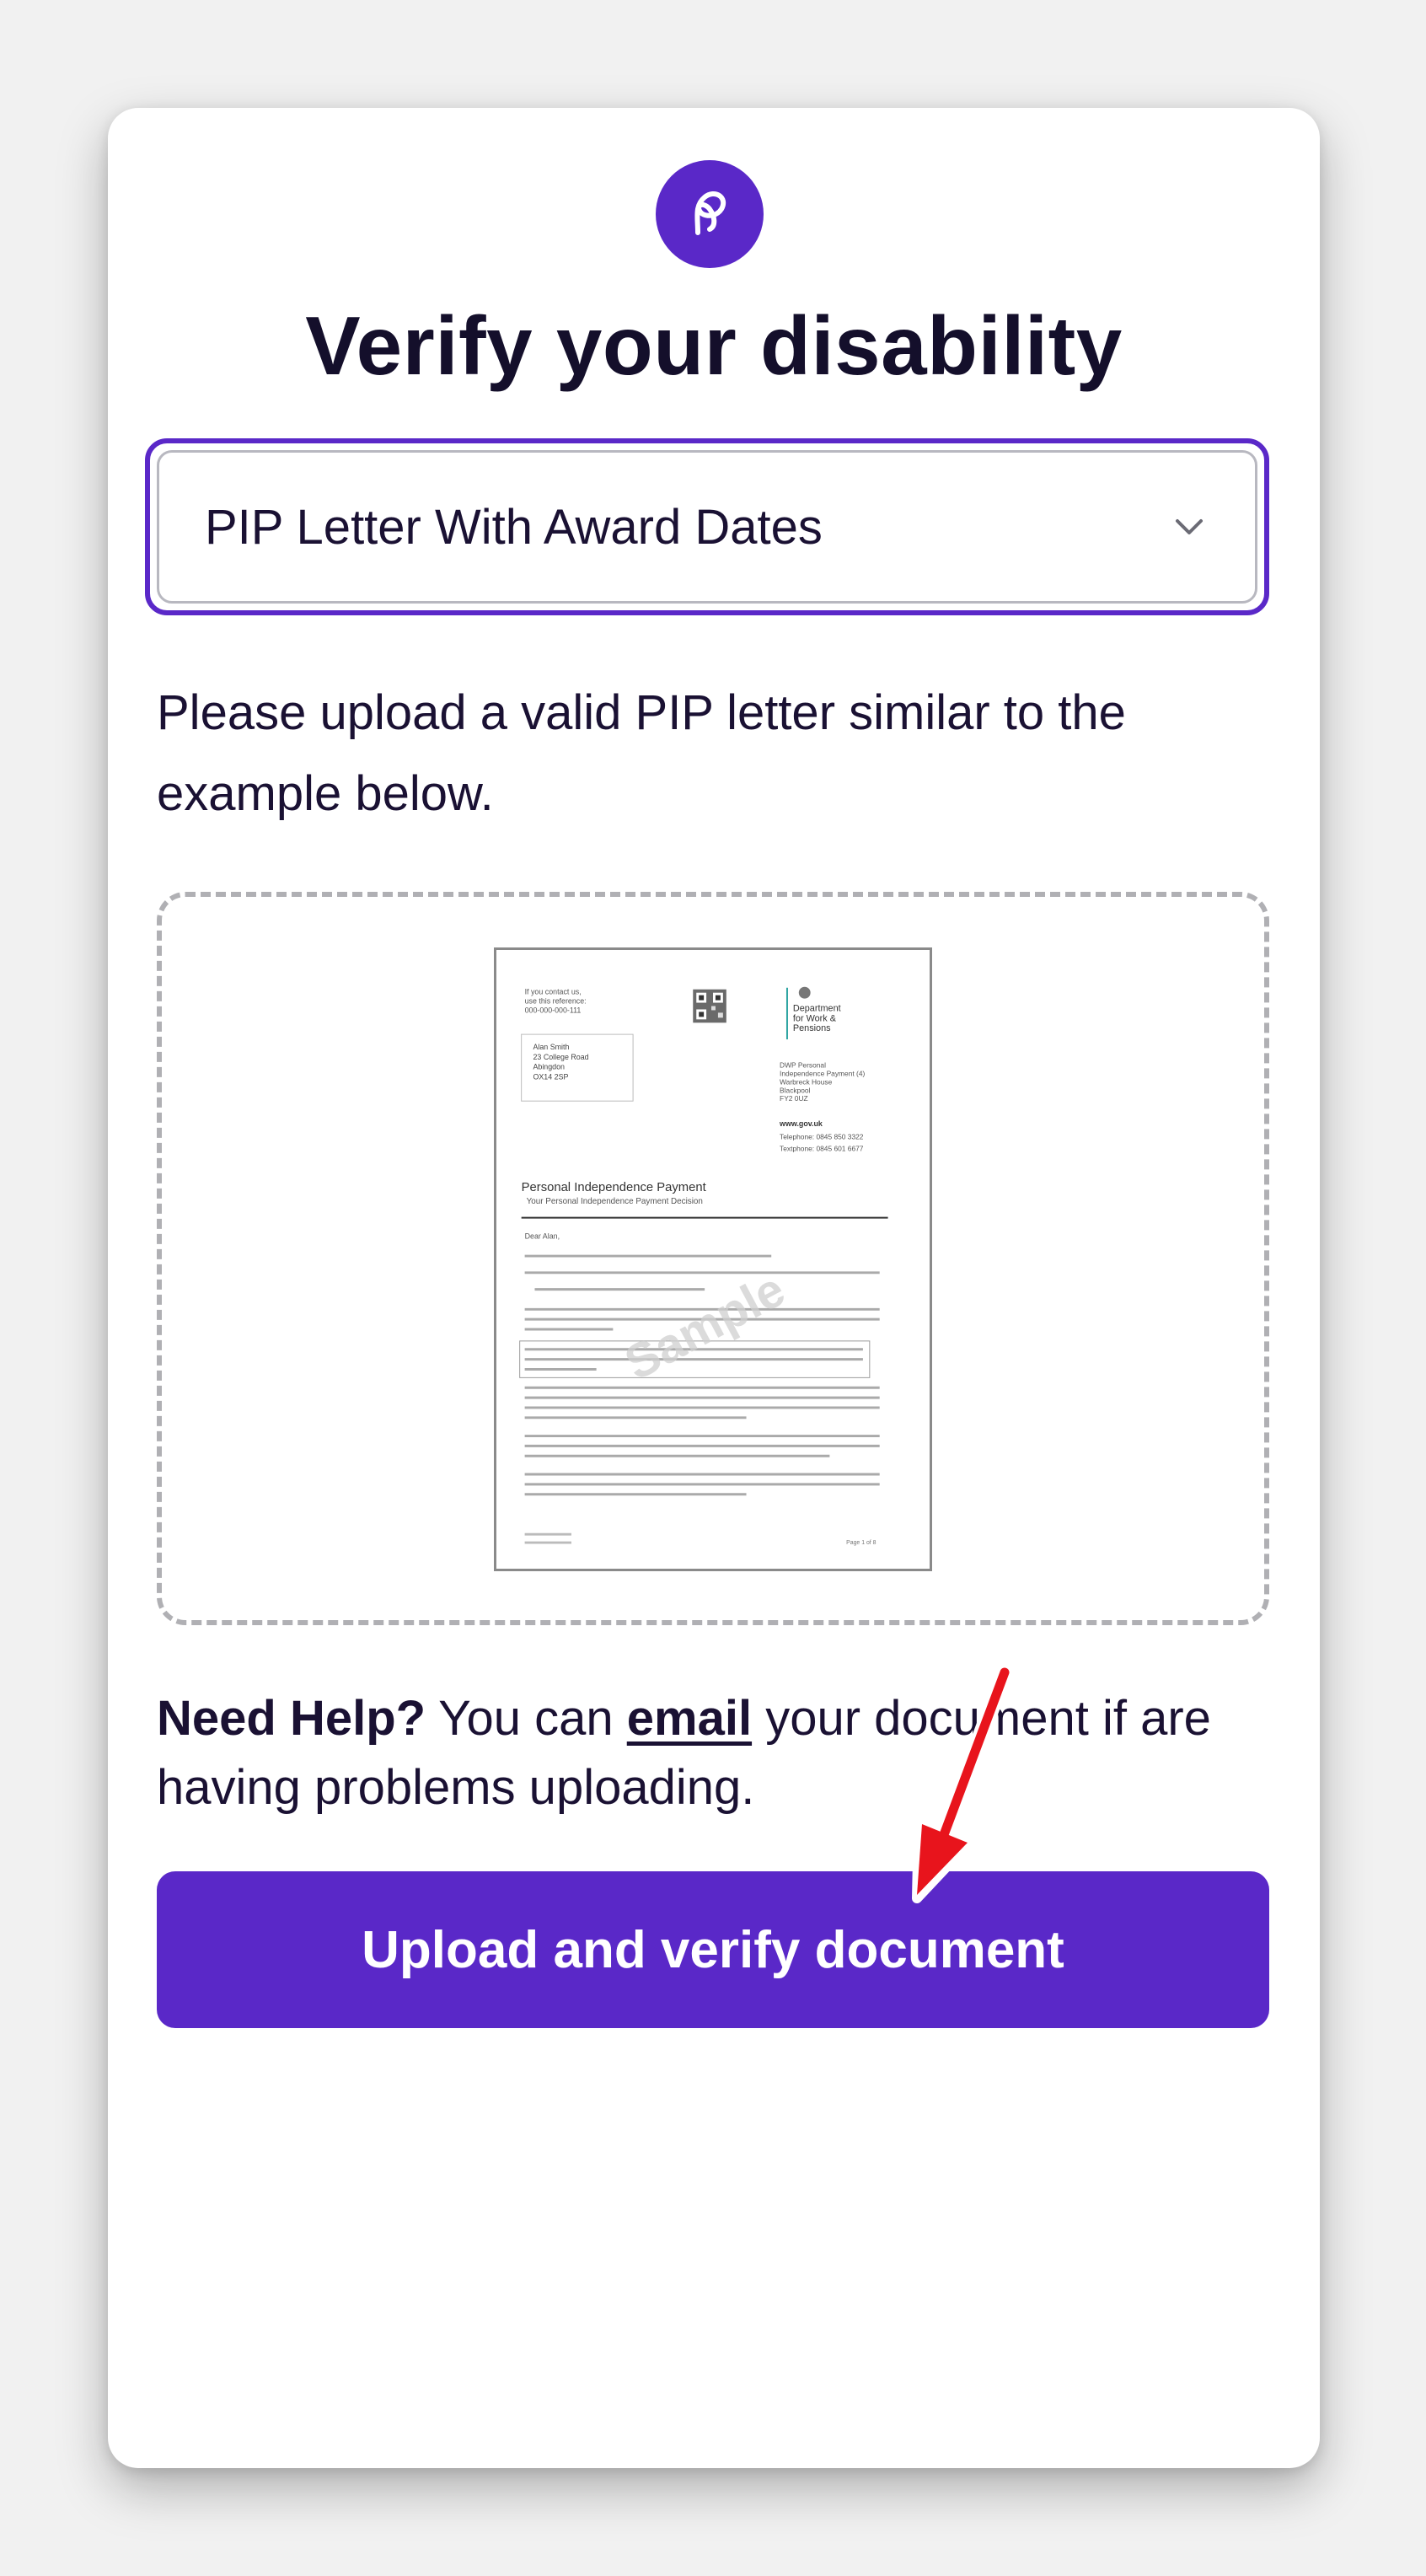 The width and height of the screenshot is (1426, 2576). I want to click on doc-address-line-3: Abingdon, so click(549, 1067).